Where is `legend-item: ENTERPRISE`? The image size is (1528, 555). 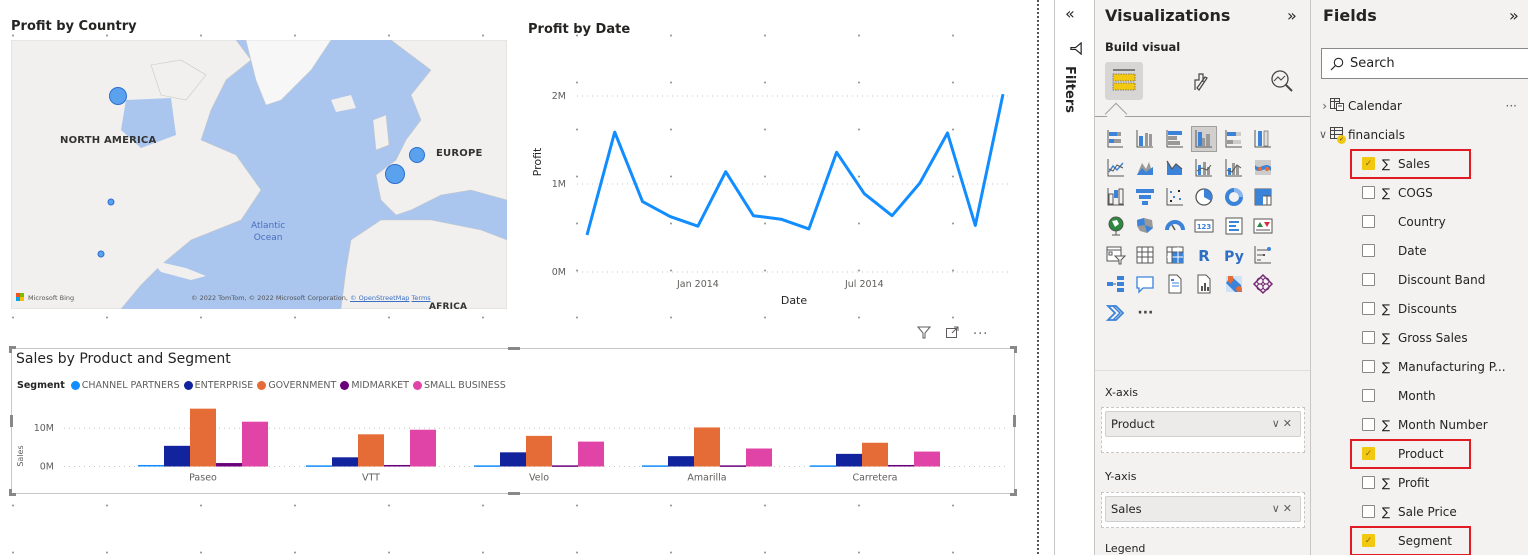
legend-item: ENTERPRISE is located at coordinates (218, 385).